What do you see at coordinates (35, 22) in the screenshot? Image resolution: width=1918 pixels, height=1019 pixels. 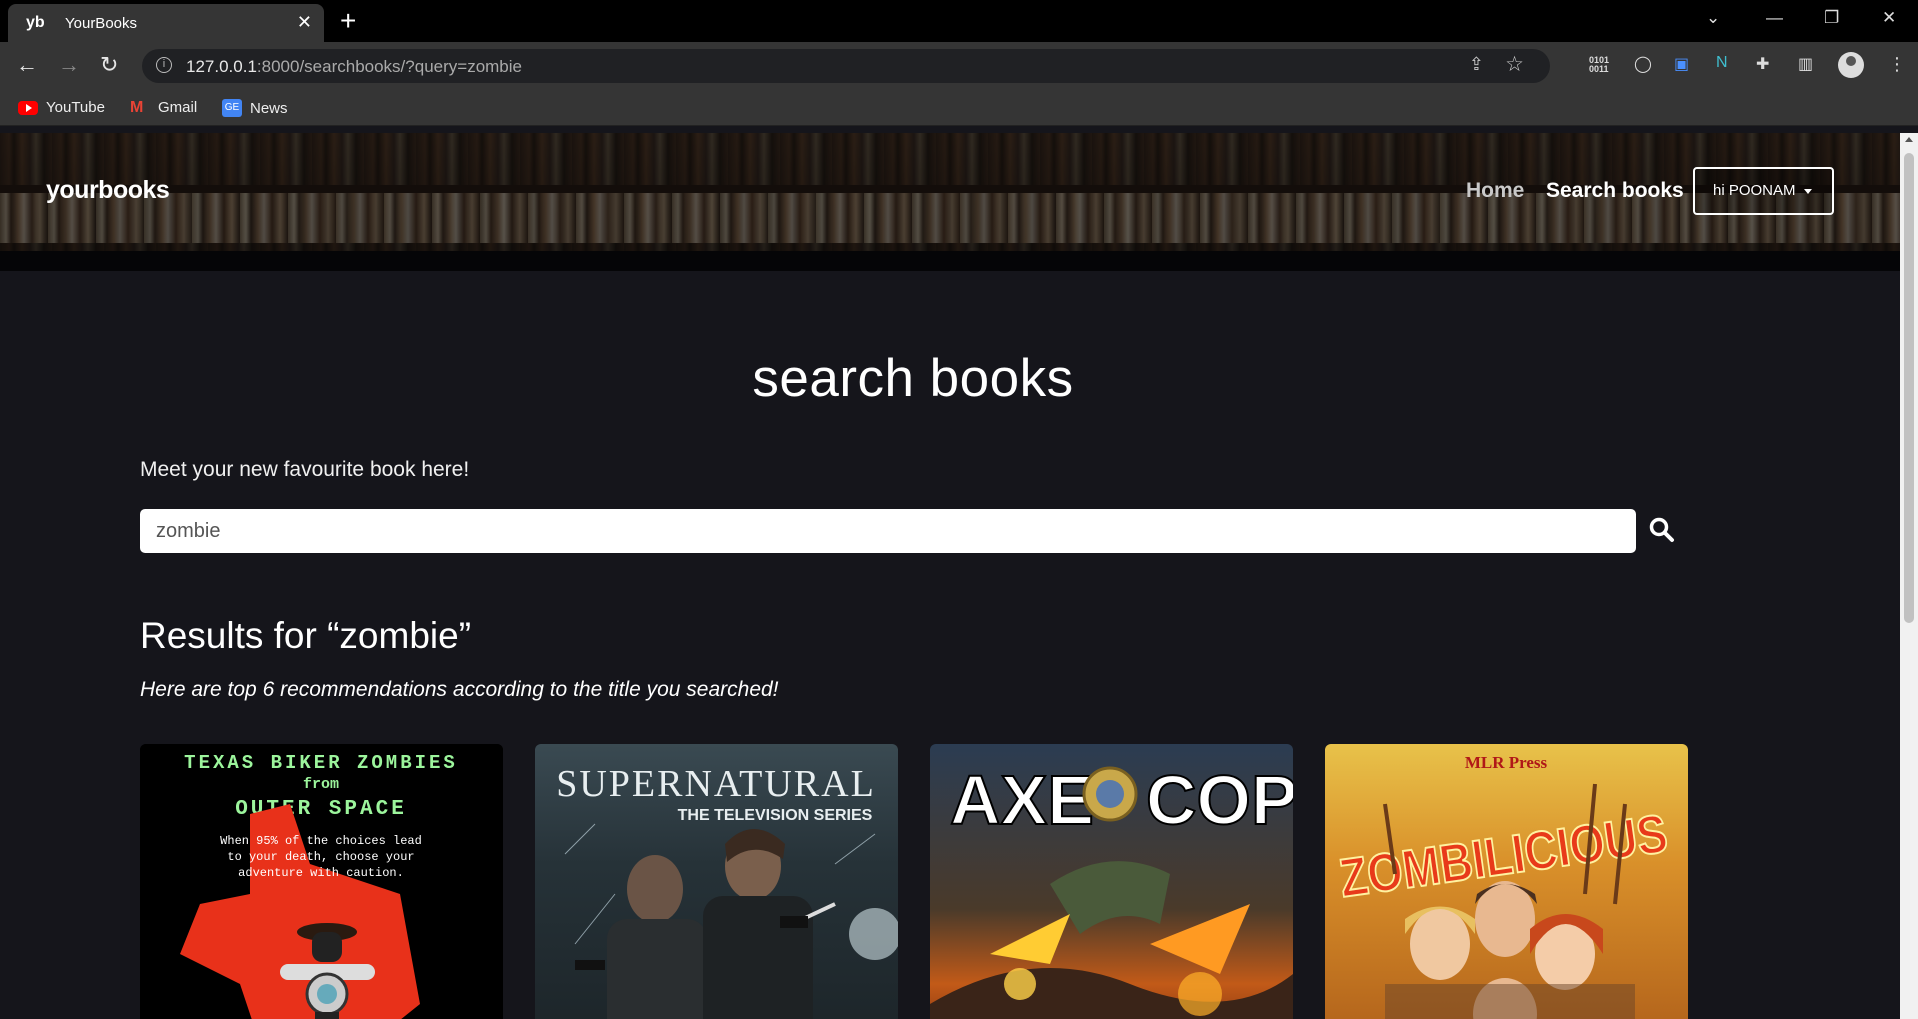 I see `site-favicon: yb` at bounding box center [35, 22].